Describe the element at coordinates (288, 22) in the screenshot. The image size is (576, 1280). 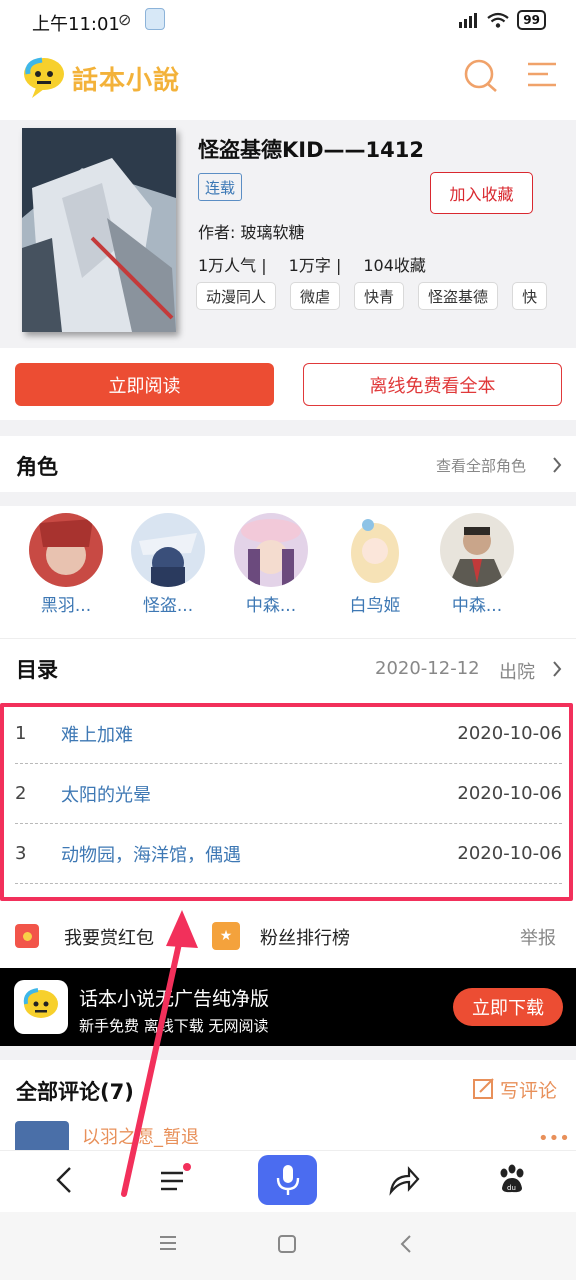
I see `status-bar: 上午11:01 ⊘ 99` at that location.